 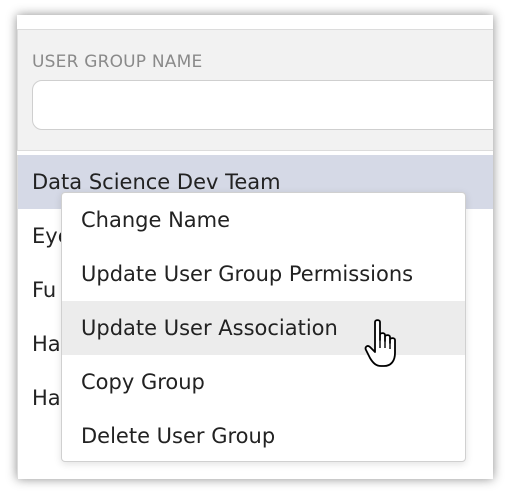 What do you see at coordinates (263, 220) in the screenshot?
I see `menu-item-change-name: Change Name` at bounding box center [263, 220].